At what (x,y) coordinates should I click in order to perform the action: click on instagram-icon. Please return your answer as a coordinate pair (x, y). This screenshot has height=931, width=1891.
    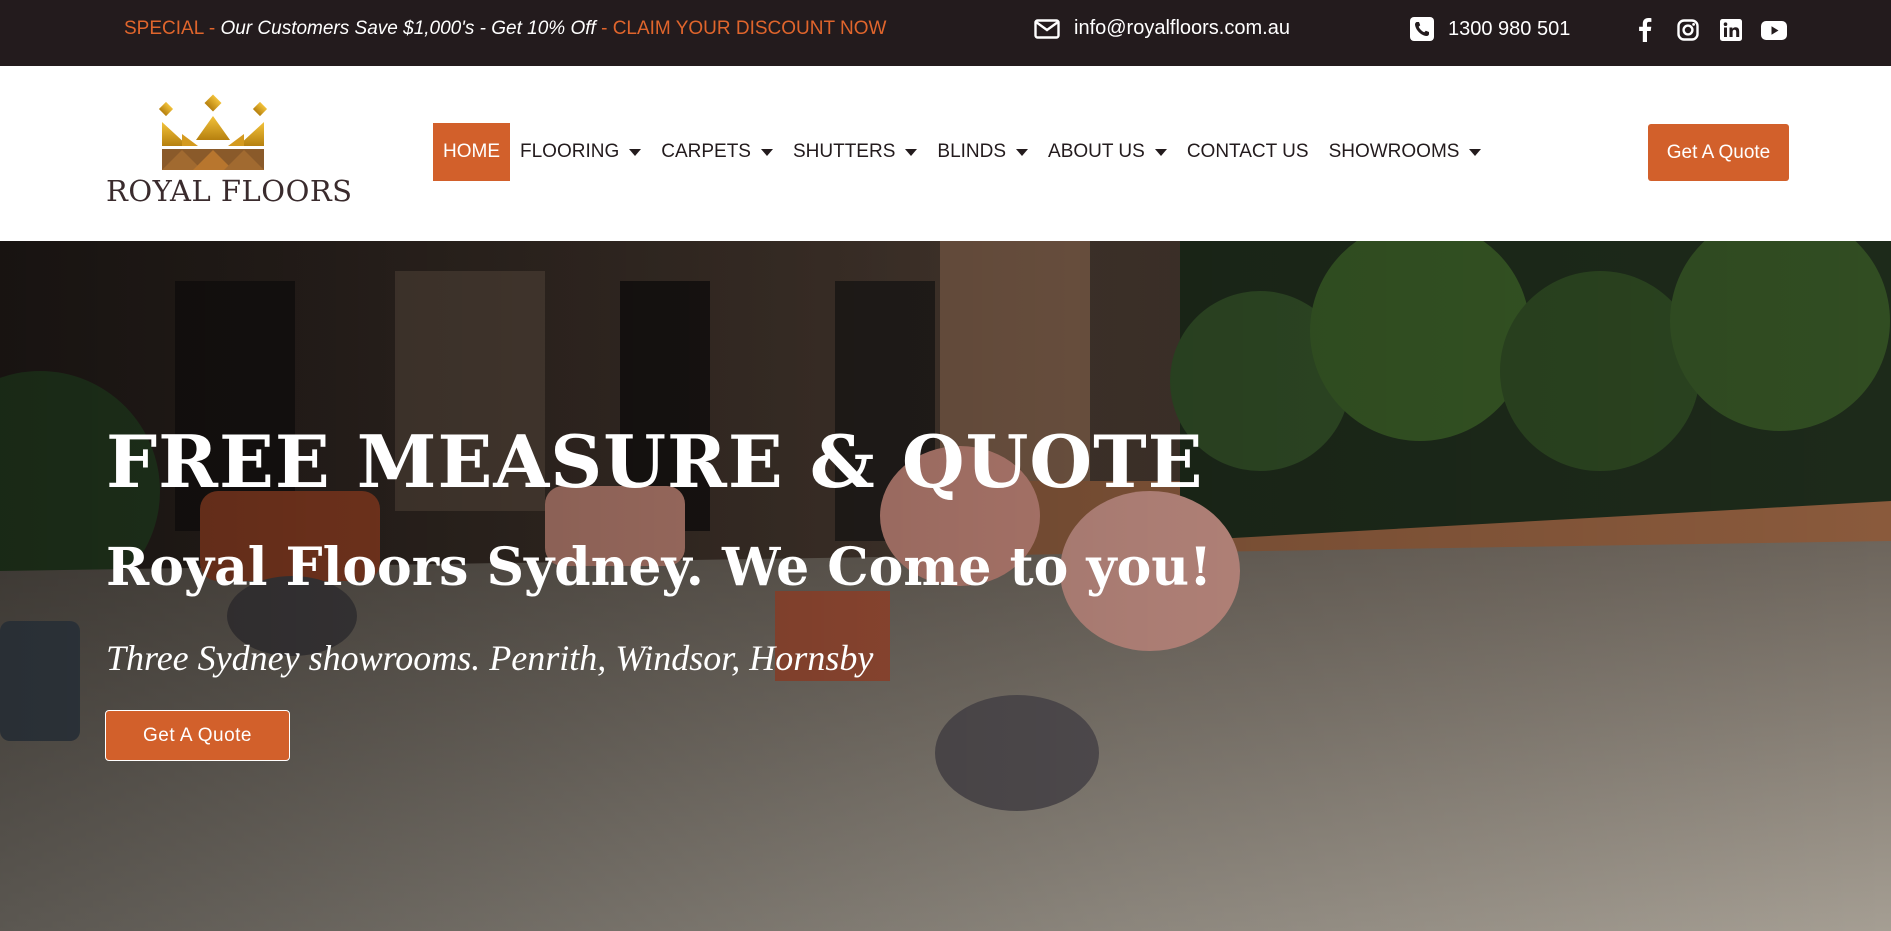
    Looking at the image, I should click on (1688, 30).